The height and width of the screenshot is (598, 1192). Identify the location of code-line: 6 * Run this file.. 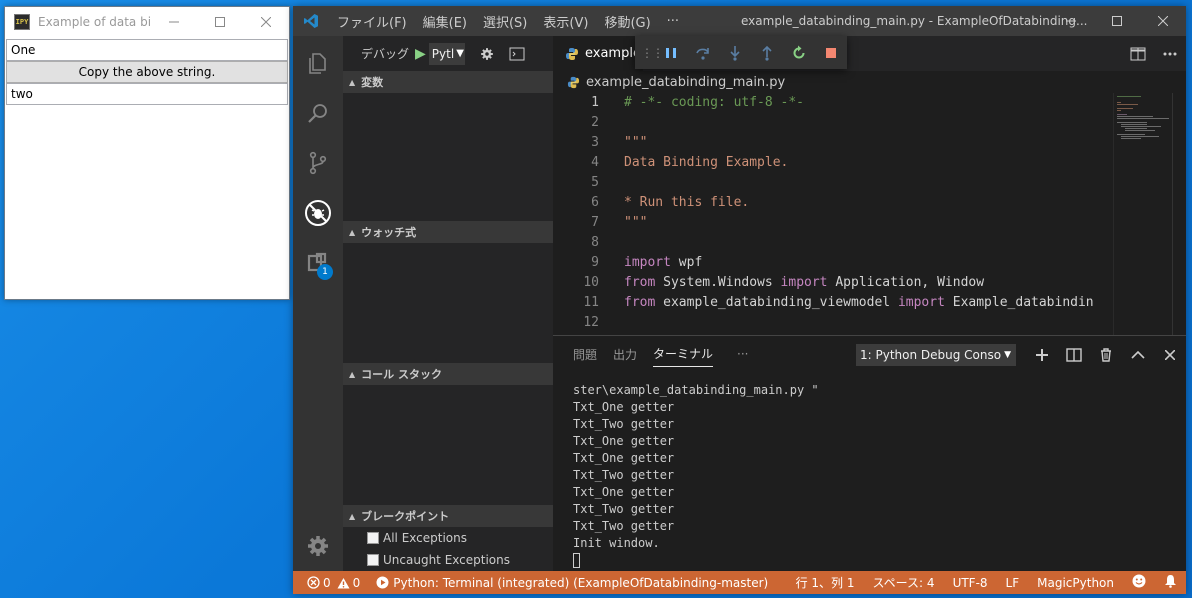
(833, 203).